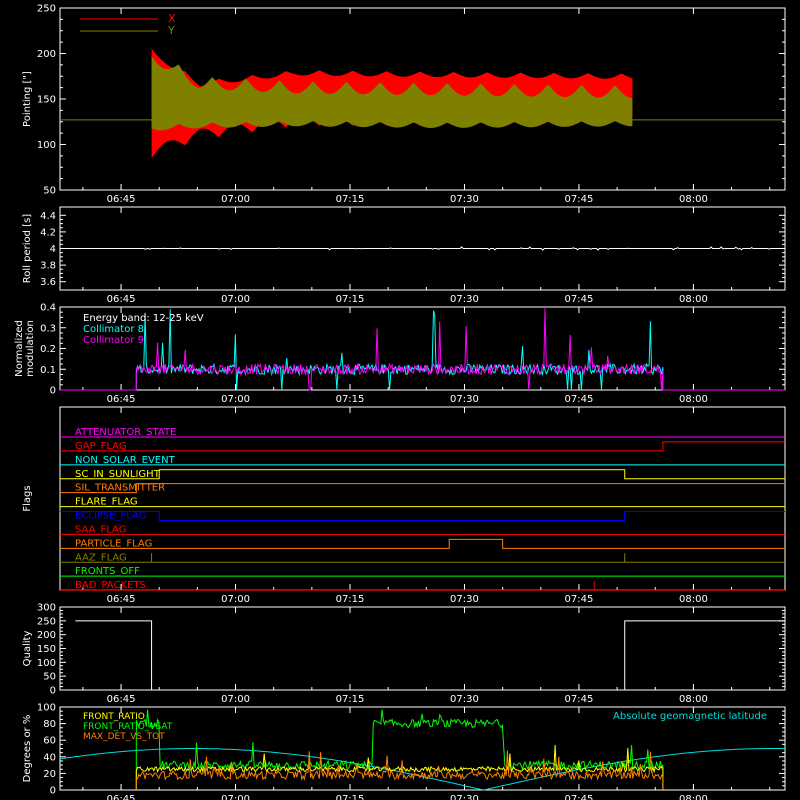 The height and width of the screenshot is (800, 800). What do you see at coordinates (125, 460) in the screenshot?
I see `flag-label: NON_SOLAR_EVENT` at bounding box center [125, 460].